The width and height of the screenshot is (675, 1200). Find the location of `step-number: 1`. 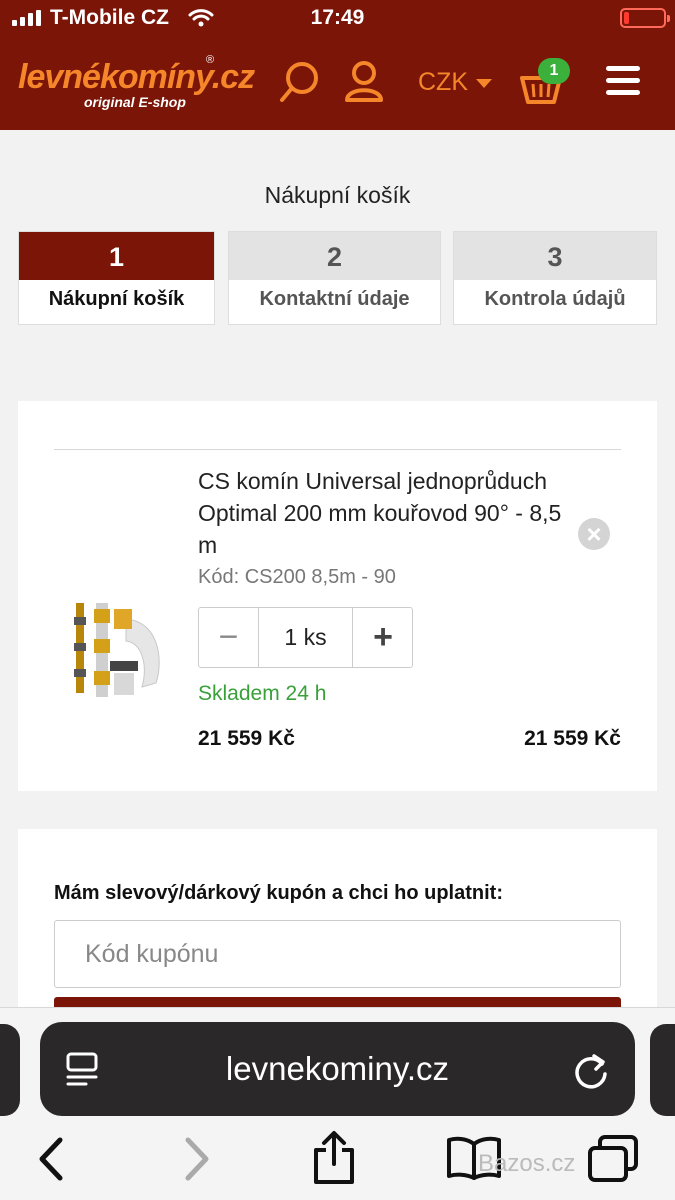

step-number: 1 is located at coordinates (116, 256).